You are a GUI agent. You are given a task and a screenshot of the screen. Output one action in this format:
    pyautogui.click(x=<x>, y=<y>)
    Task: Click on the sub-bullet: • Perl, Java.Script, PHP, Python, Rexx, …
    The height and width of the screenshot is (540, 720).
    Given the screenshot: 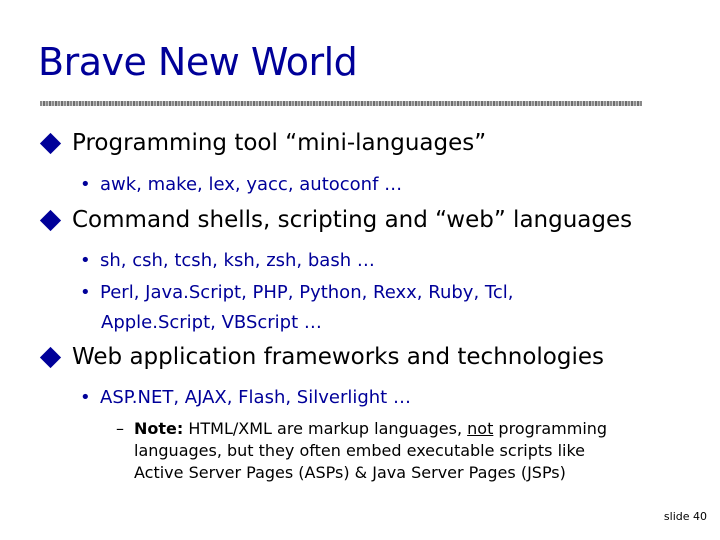 What is the action you would take?
    pyautogui.click(x=296, y=292)
    